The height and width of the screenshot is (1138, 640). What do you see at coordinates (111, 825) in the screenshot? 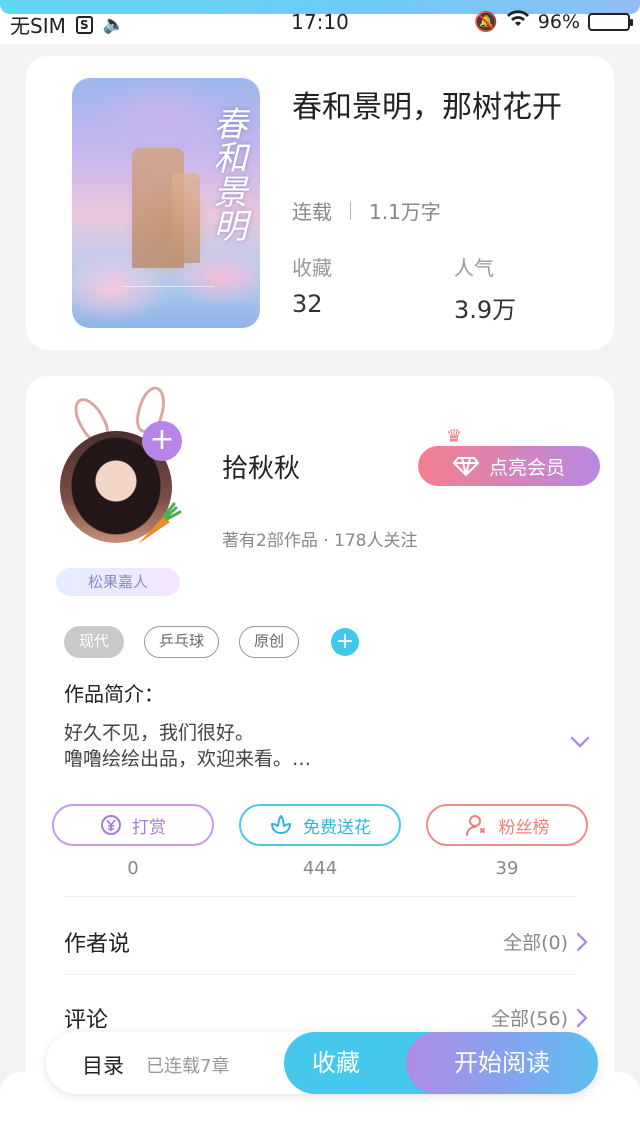
I see `yuan-coin-icon` at bounding box center [111, 825].